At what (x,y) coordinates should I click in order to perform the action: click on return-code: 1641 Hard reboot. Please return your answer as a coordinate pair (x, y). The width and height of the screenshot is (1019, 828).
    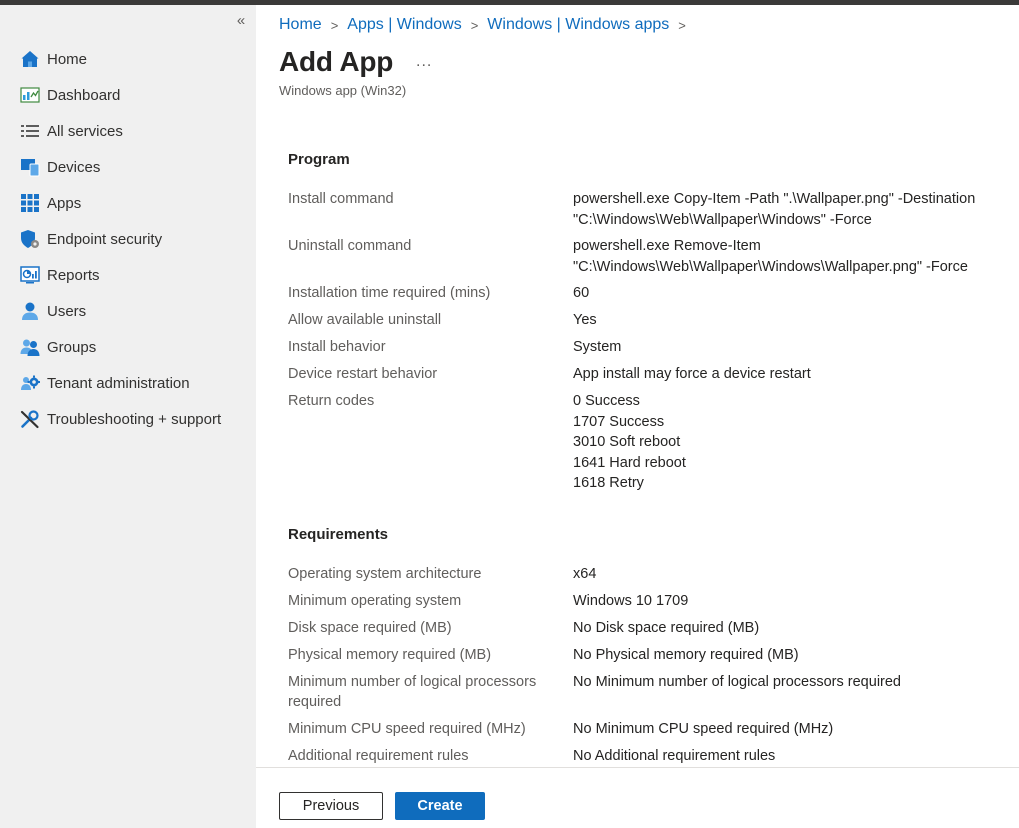
    Looking at the image, I should click on (629, 462).